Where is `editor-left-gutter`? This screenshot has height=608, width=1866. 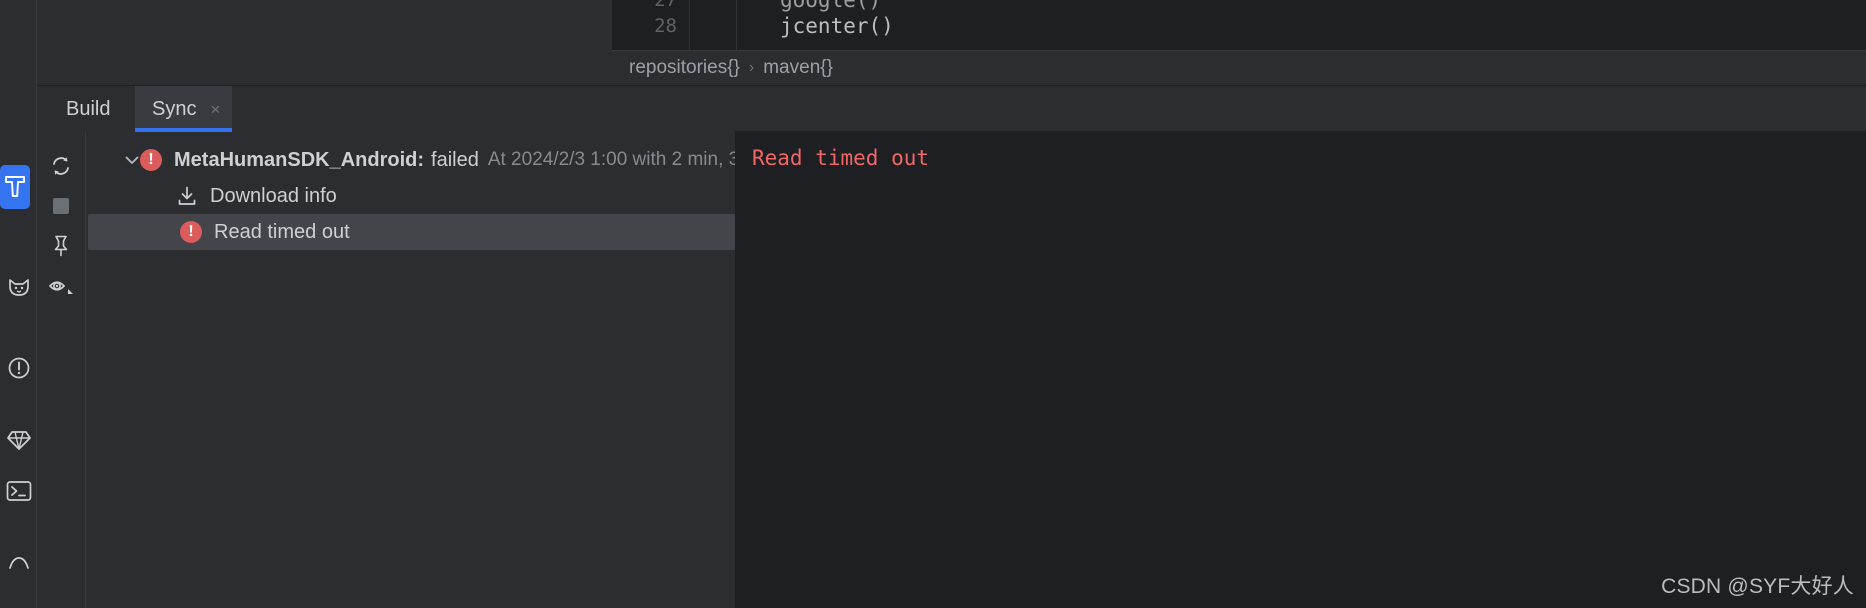 editor-left-gutter is located at coordinates (18, 42).